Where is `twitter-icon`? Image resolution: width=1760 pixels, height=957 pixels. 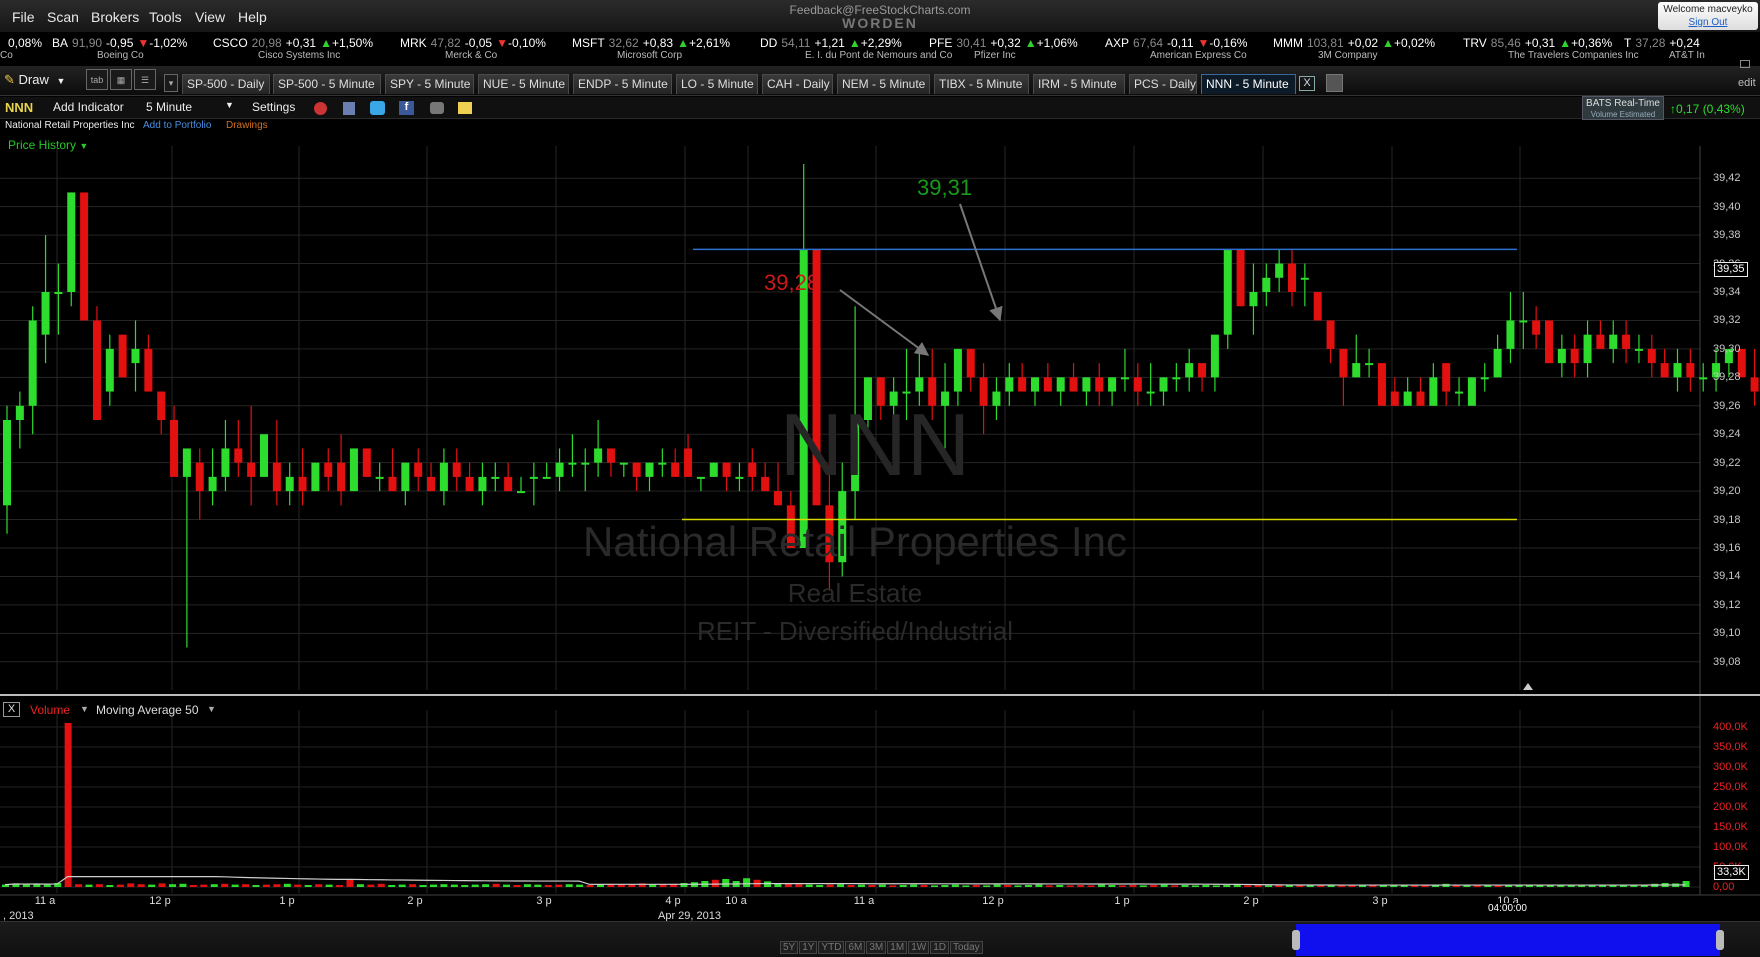
twitter-icon is located at coordinates (377, 108).